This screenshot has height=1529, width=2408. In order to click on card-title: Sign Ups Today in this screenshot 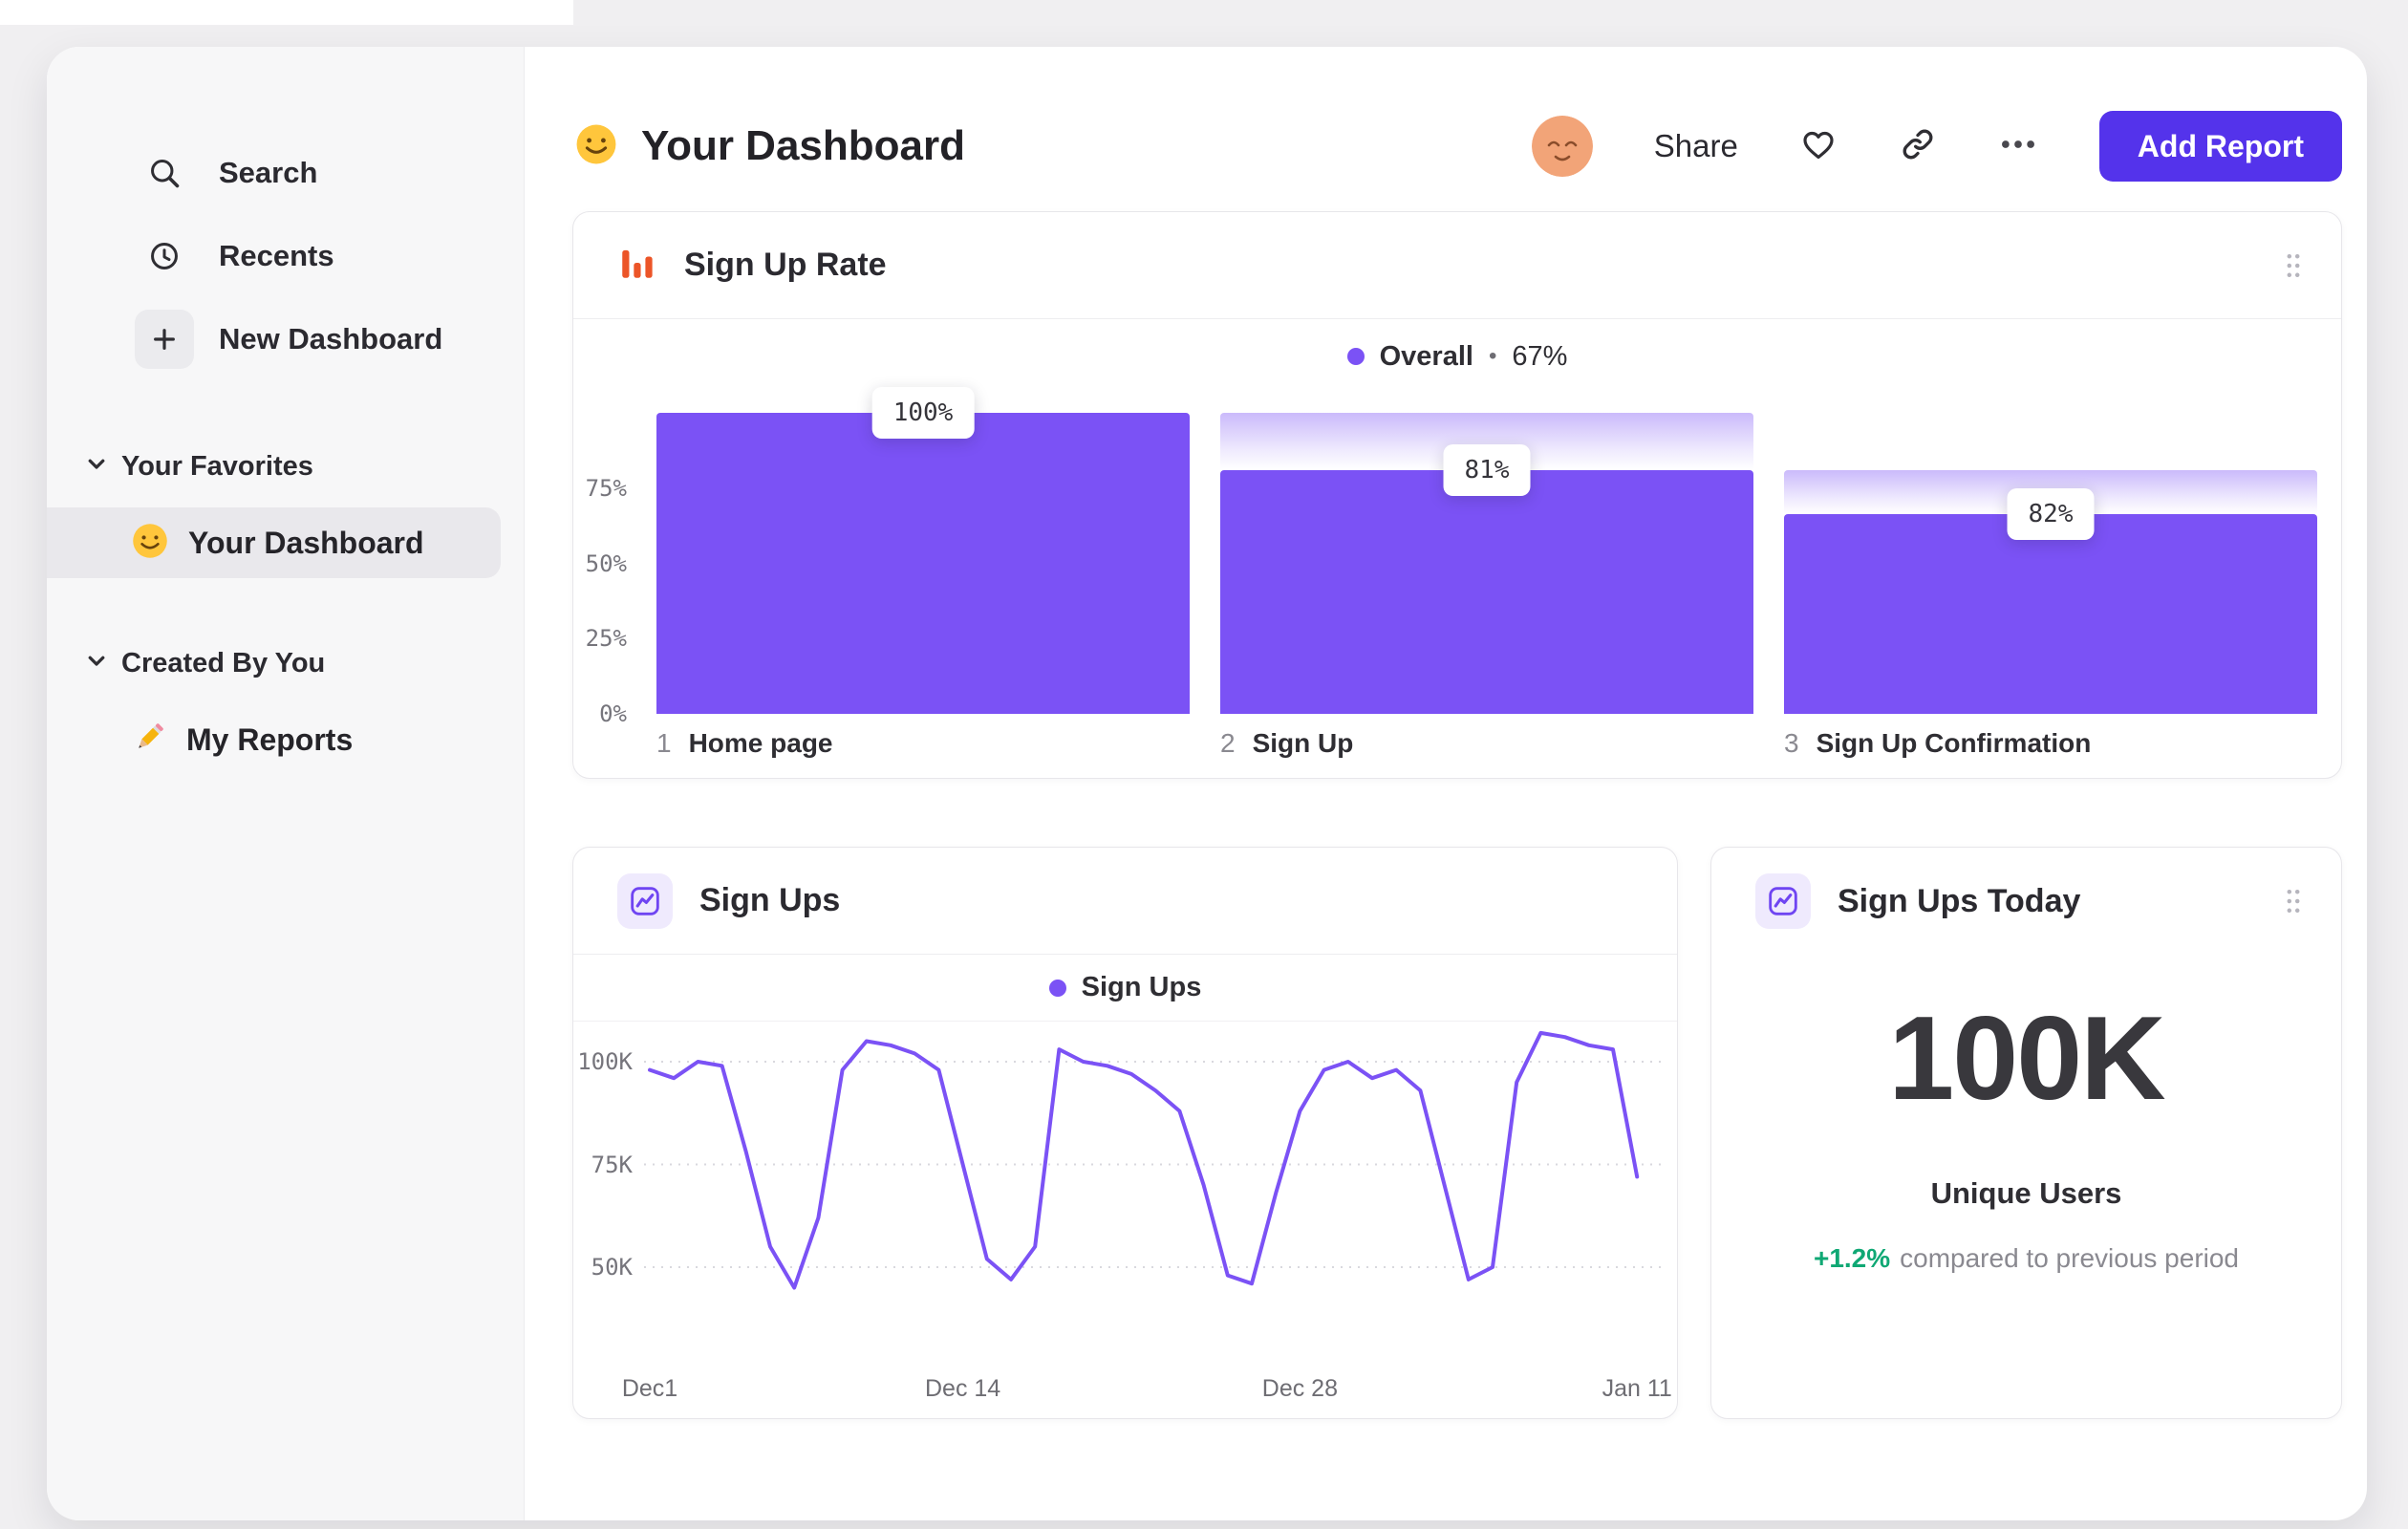, I will do `click(1959, 900)`.